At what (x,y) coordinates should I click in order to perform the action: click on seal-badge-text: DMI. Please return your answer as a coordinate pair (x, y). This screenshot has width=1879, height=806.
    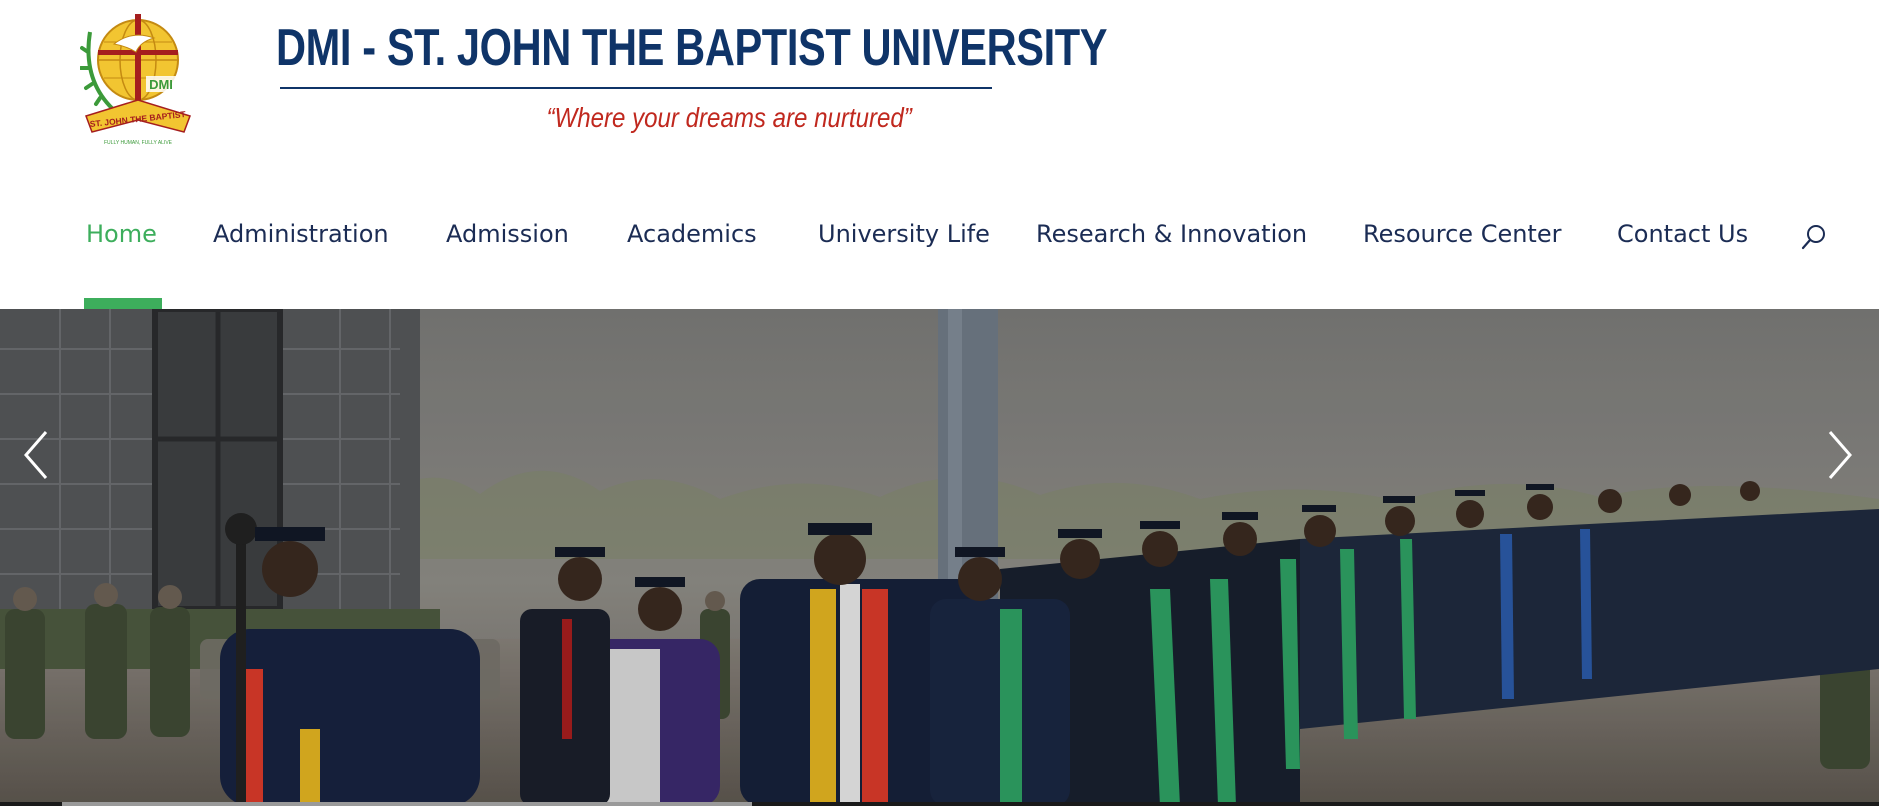
    Looking at the image, I should click on (161, 84).